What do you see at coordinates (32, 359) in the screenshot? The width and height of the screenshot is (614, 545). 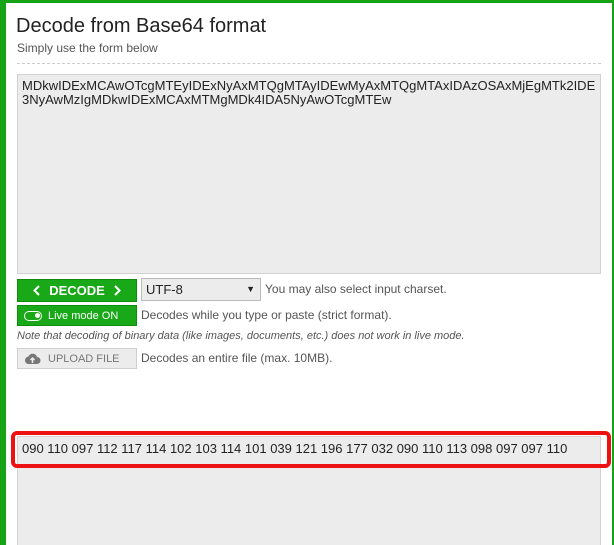 I see `cloud-upload-icon` at bounding box center [32, 359].